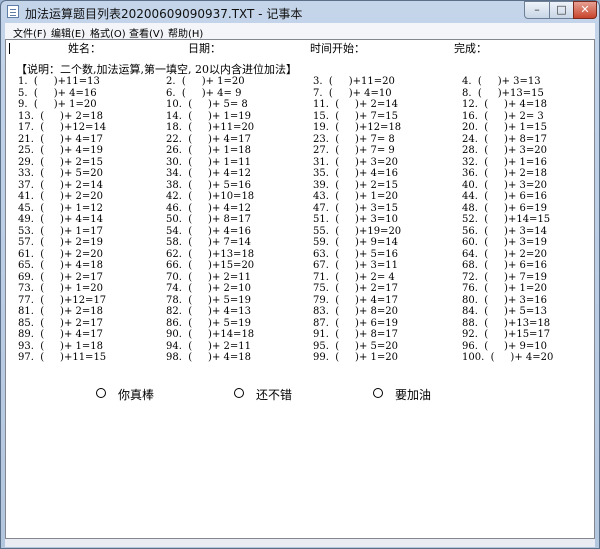  I want to click on problem-item: 37. ( )+ 2=14, so click(60, 185).